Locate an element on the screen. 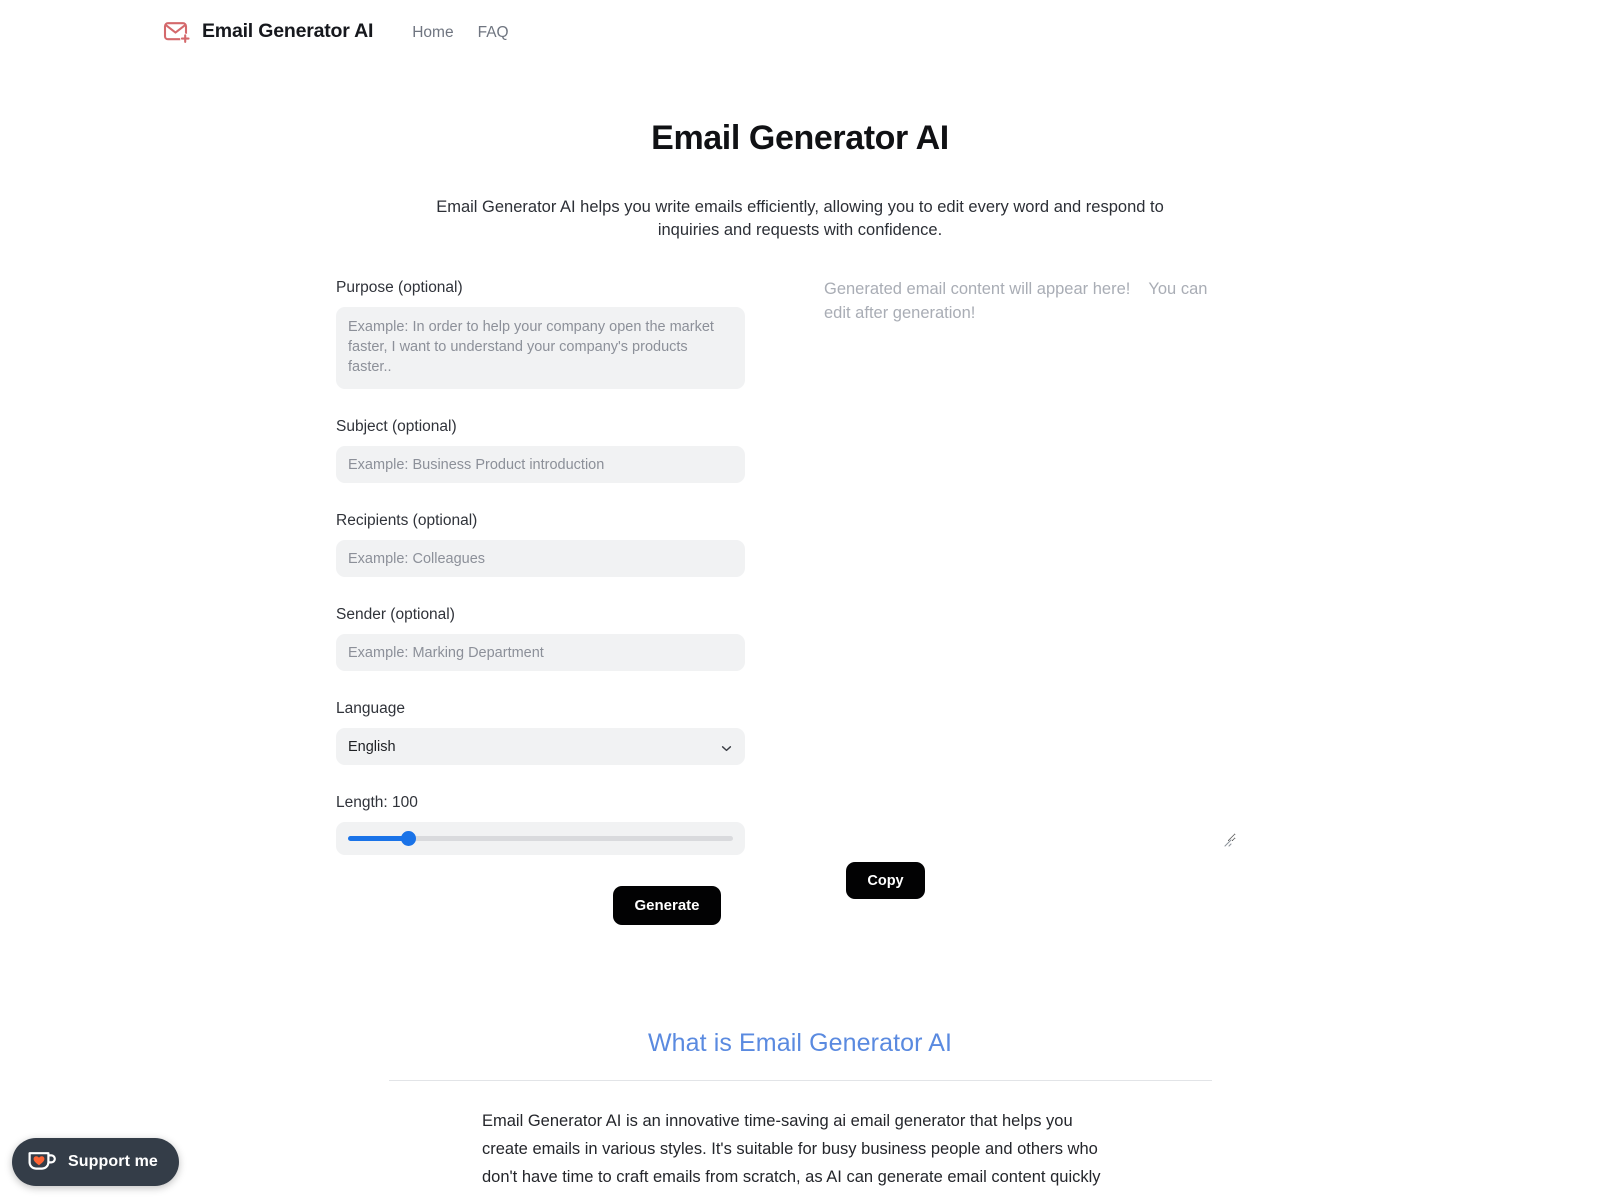  language-select: English is located at coordinates (540, 746).